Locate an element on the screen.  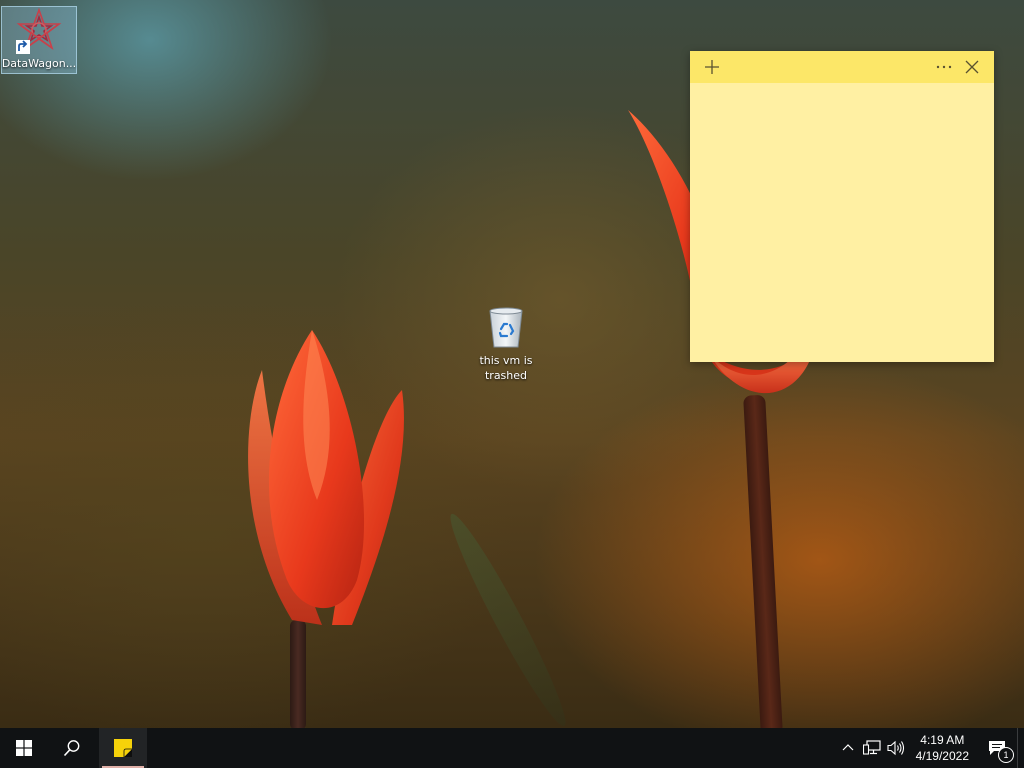
wallpaper-tulip-left is located at coordinates (326, 477).